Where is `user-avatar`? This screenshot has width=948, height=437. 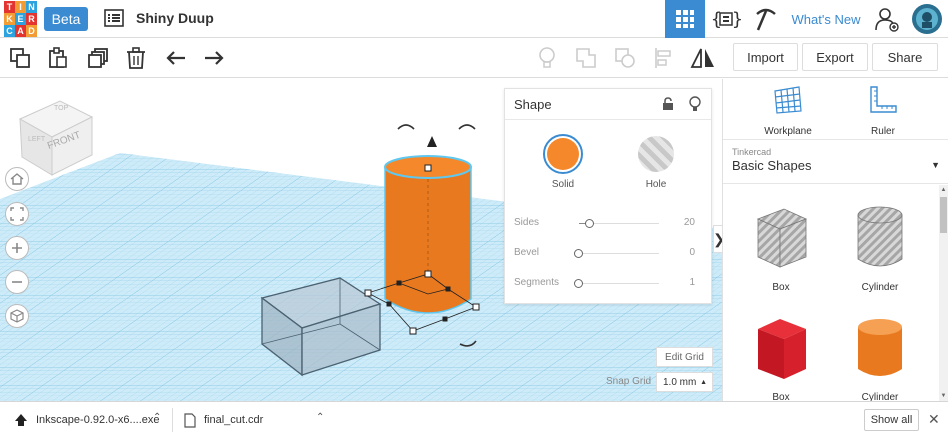
user-avatar is located at coordinates (927, 19).